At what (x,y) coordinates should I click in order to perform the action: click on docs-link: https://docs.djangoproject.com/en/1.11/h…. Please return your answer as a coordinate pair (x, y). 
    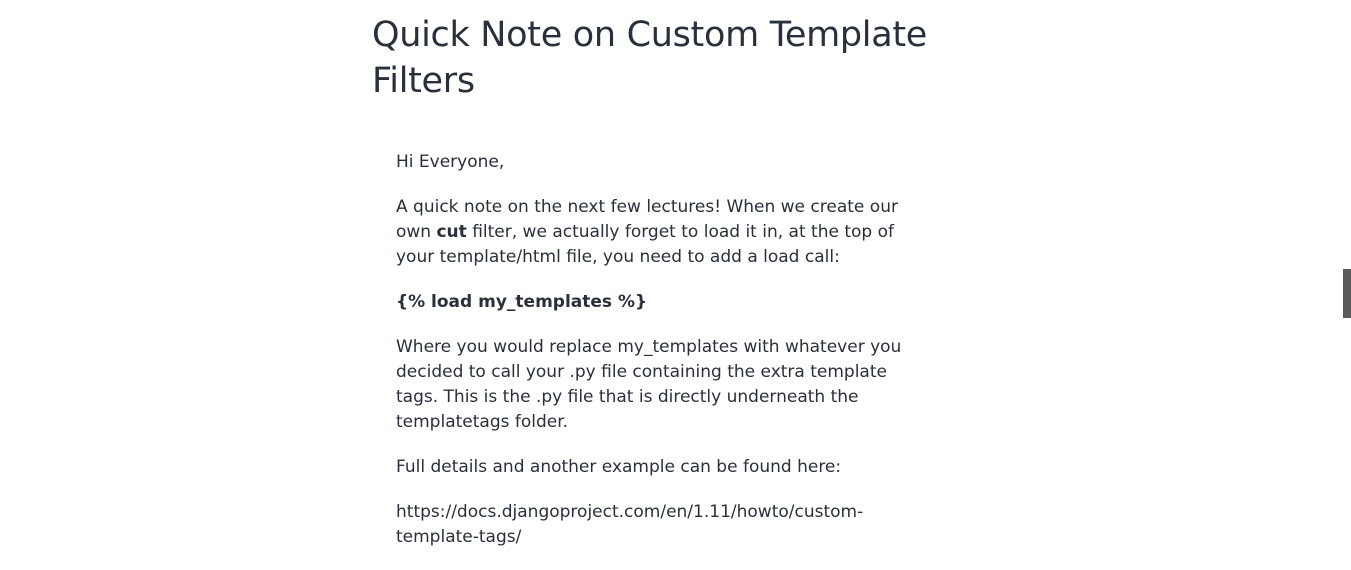
    Looking at the image, I should click on (651, 525).